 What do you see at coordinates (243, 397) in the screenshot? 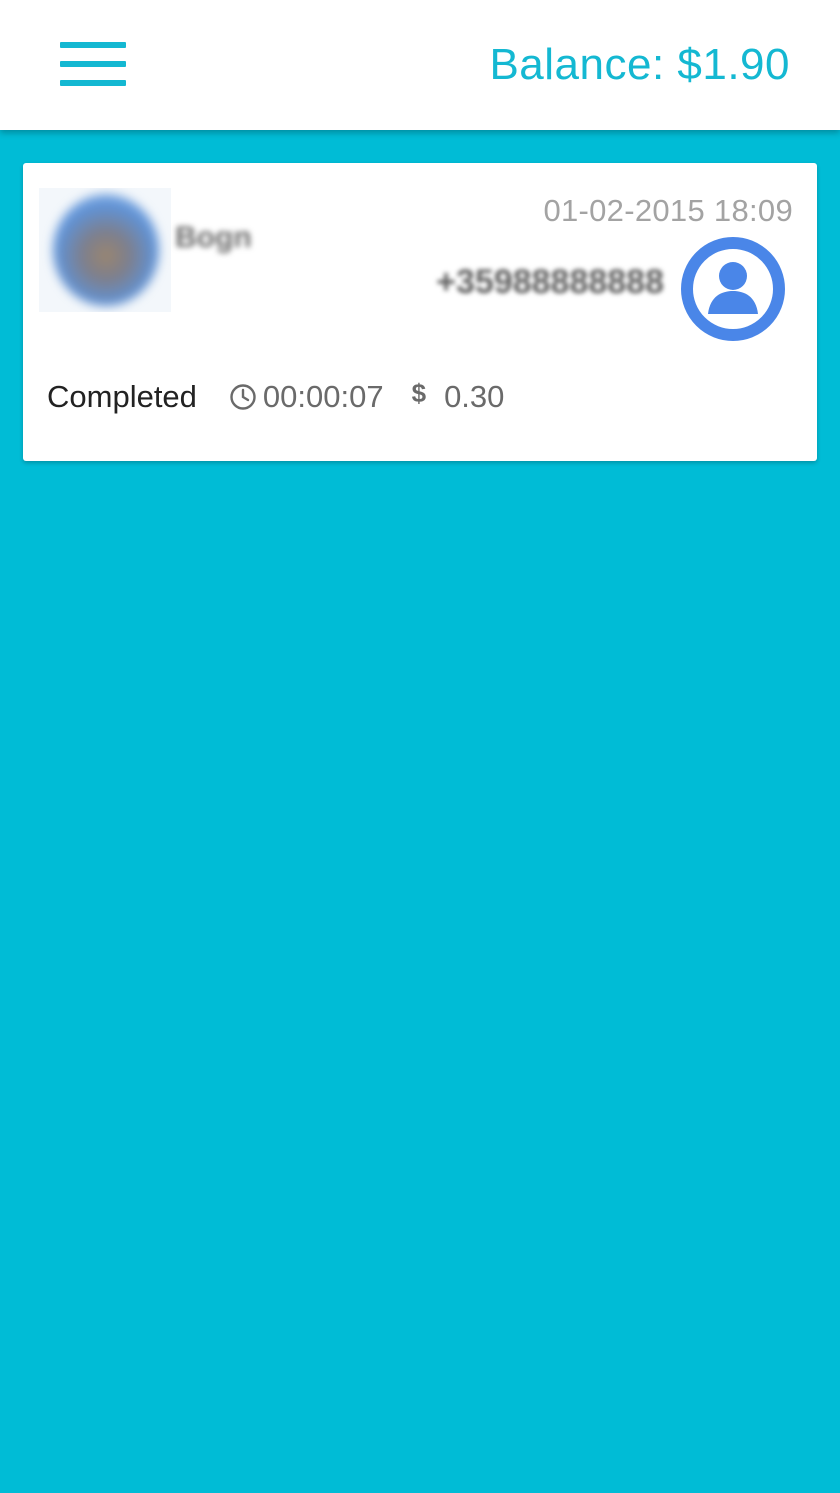
I see `clock-icon` at bounding box center [243, 397].